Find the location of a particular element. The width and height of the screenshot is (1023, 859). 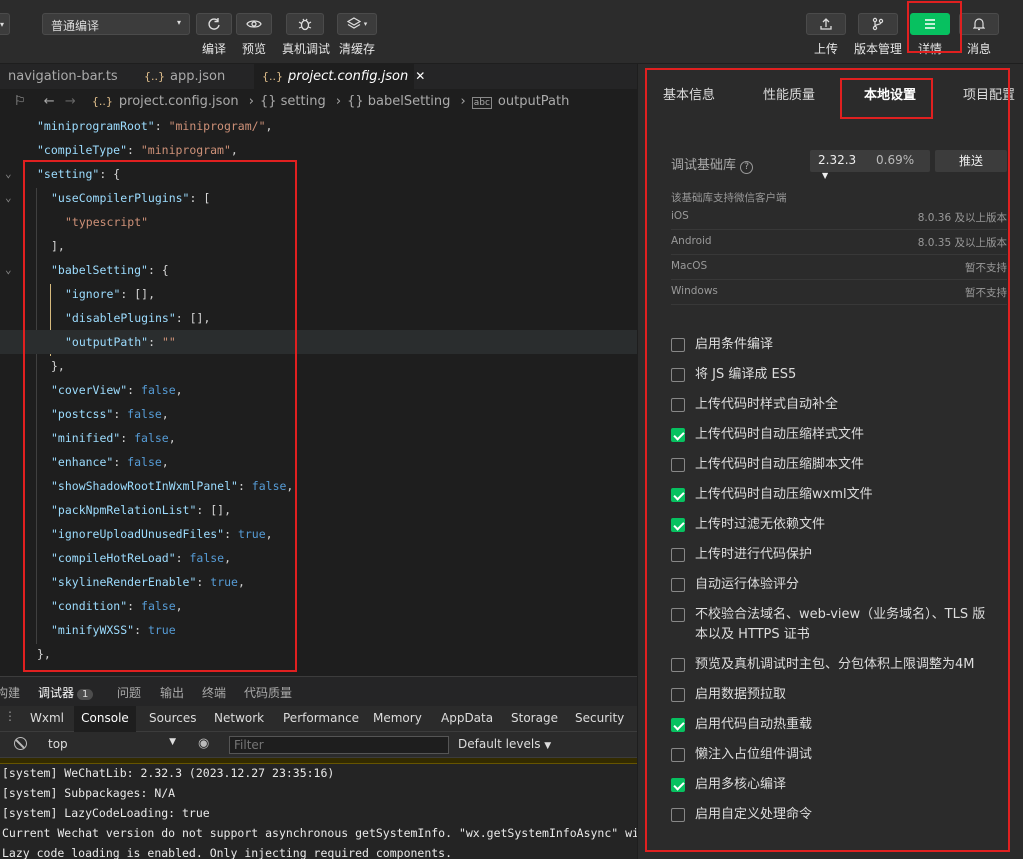

code-line: "useCompilerPlugins": [⌄ is located at coordinates (318, 198).